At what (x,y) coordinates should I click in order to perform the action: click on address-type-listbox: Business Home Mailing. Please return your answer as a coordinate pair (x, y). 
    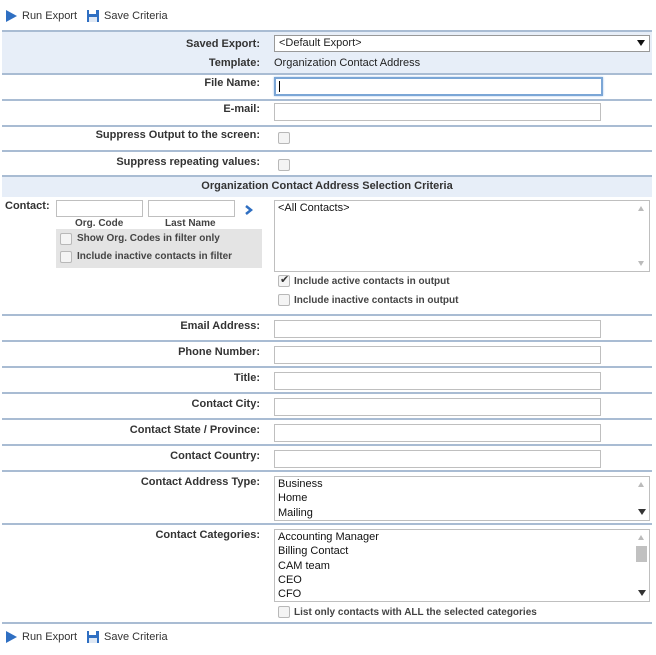
    Looking at the image, I should click on (462, 498).